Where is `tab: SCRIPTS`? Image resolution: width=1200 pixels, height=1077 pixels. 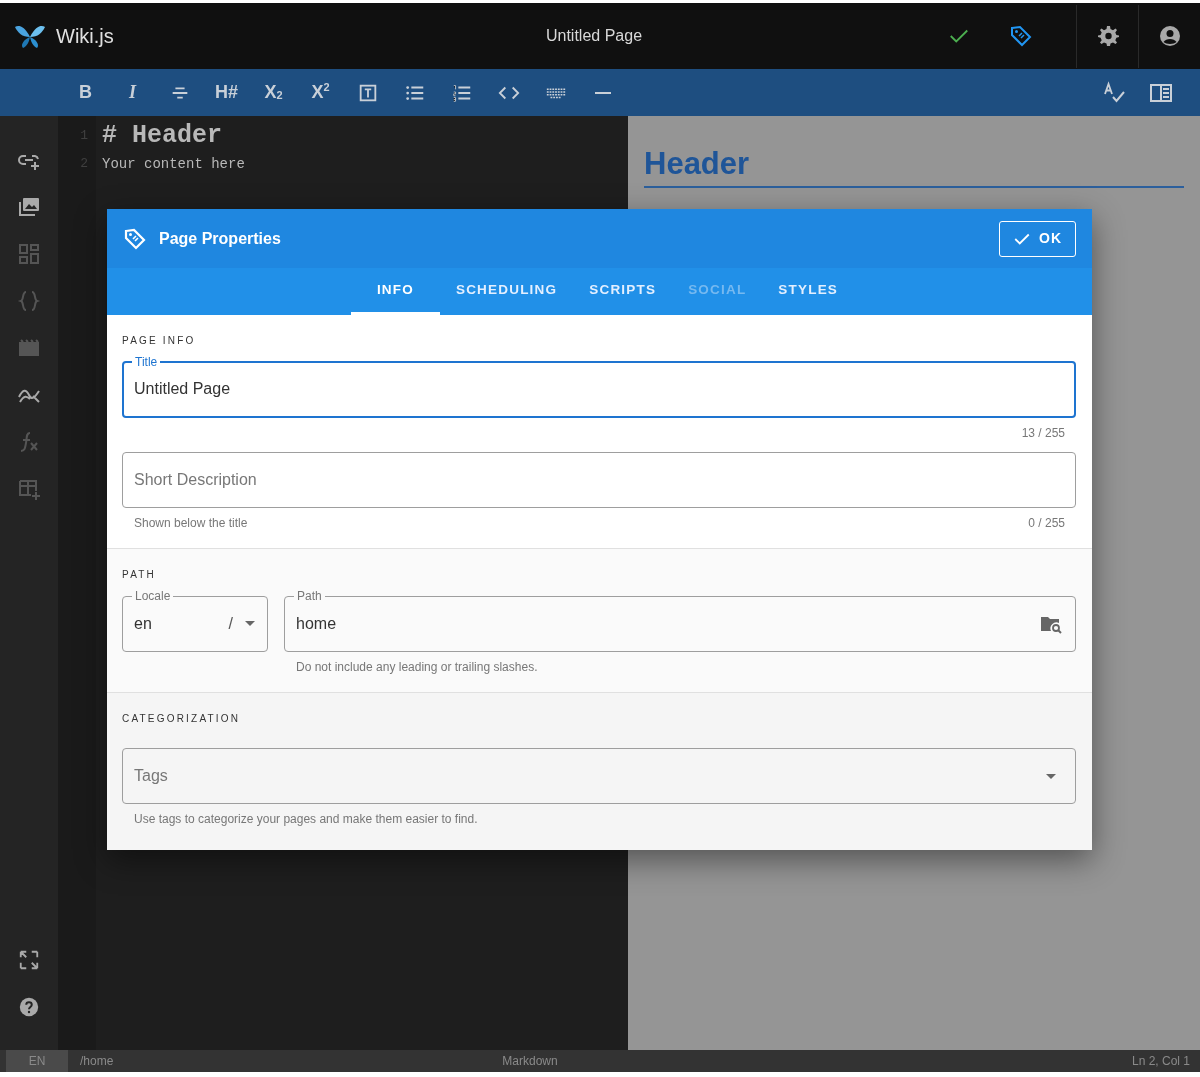
tab: SCRIPTS is located at coordinates (623, 291).